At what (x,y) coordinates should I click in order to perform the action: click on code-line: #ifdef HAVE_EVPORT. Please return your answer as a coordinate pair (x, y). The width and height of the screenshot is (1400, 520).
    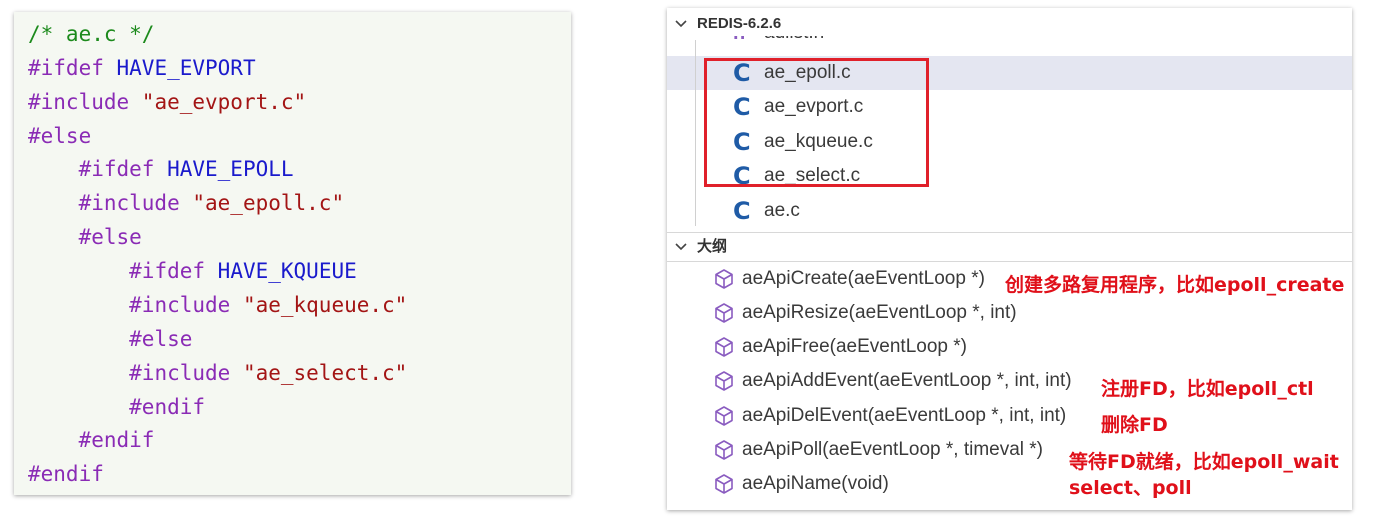
    Looking at the image, I should click on (142, 68).